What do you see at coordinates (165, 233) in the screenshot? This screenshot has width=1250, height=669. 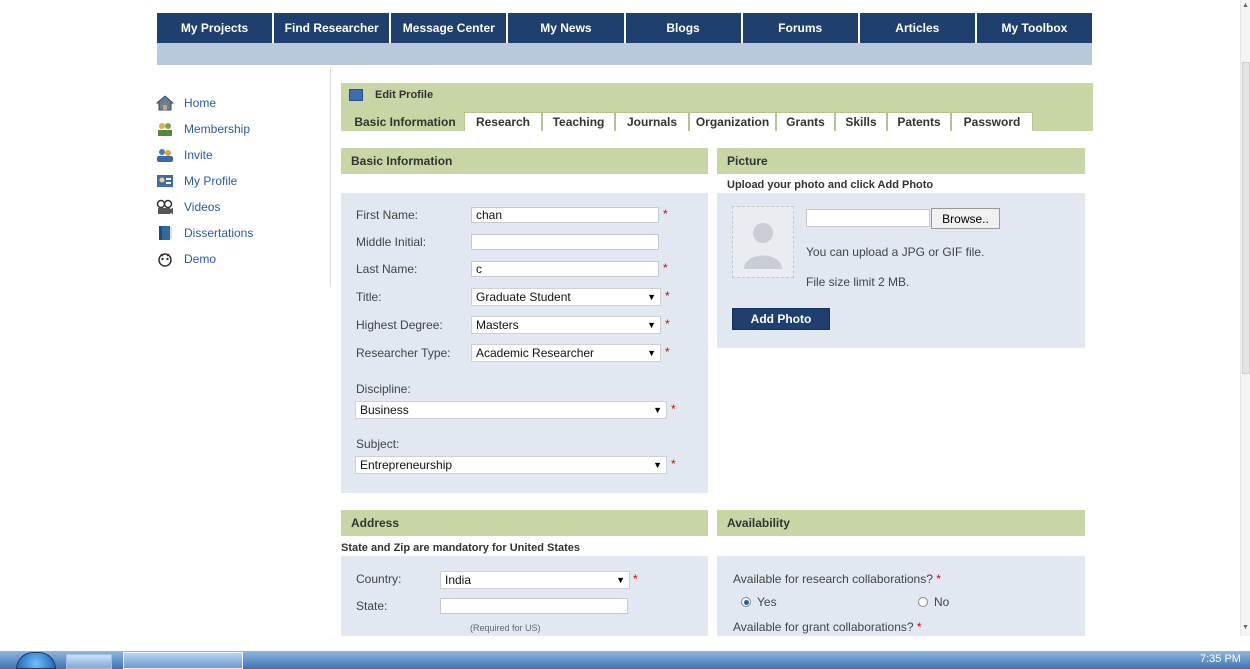 I see `book-icon` at bounding box center [165, 233].